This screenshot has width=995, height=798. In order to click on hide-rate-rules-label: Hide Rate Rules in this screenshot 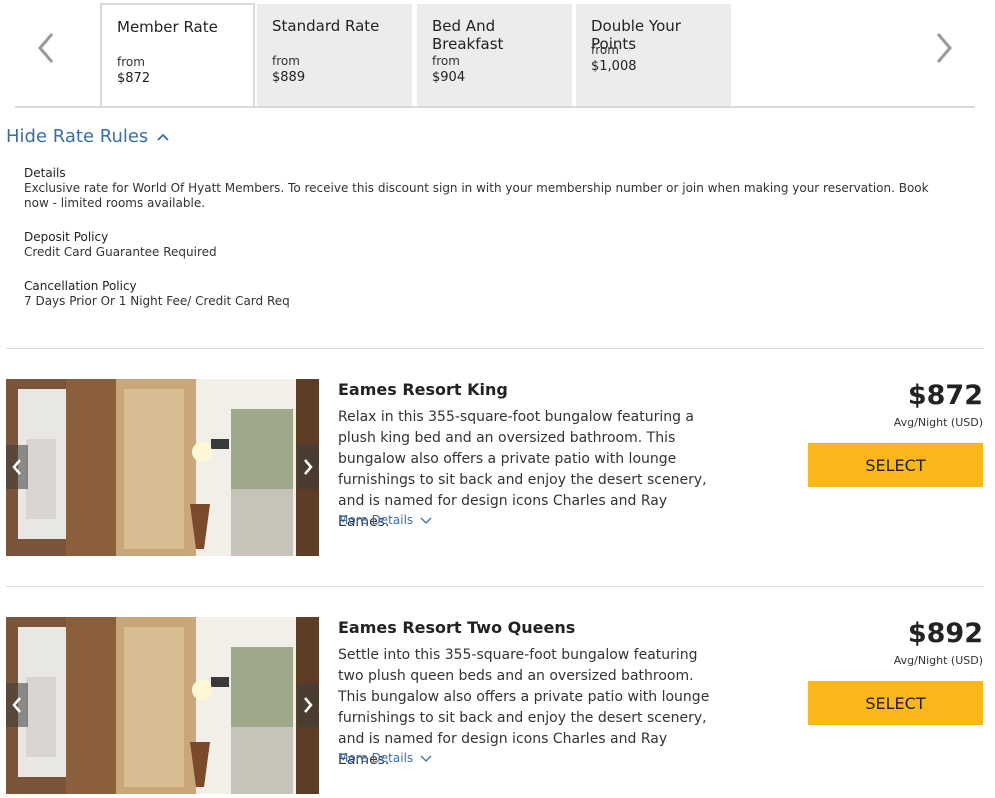, I will do `click(77, 136)`.